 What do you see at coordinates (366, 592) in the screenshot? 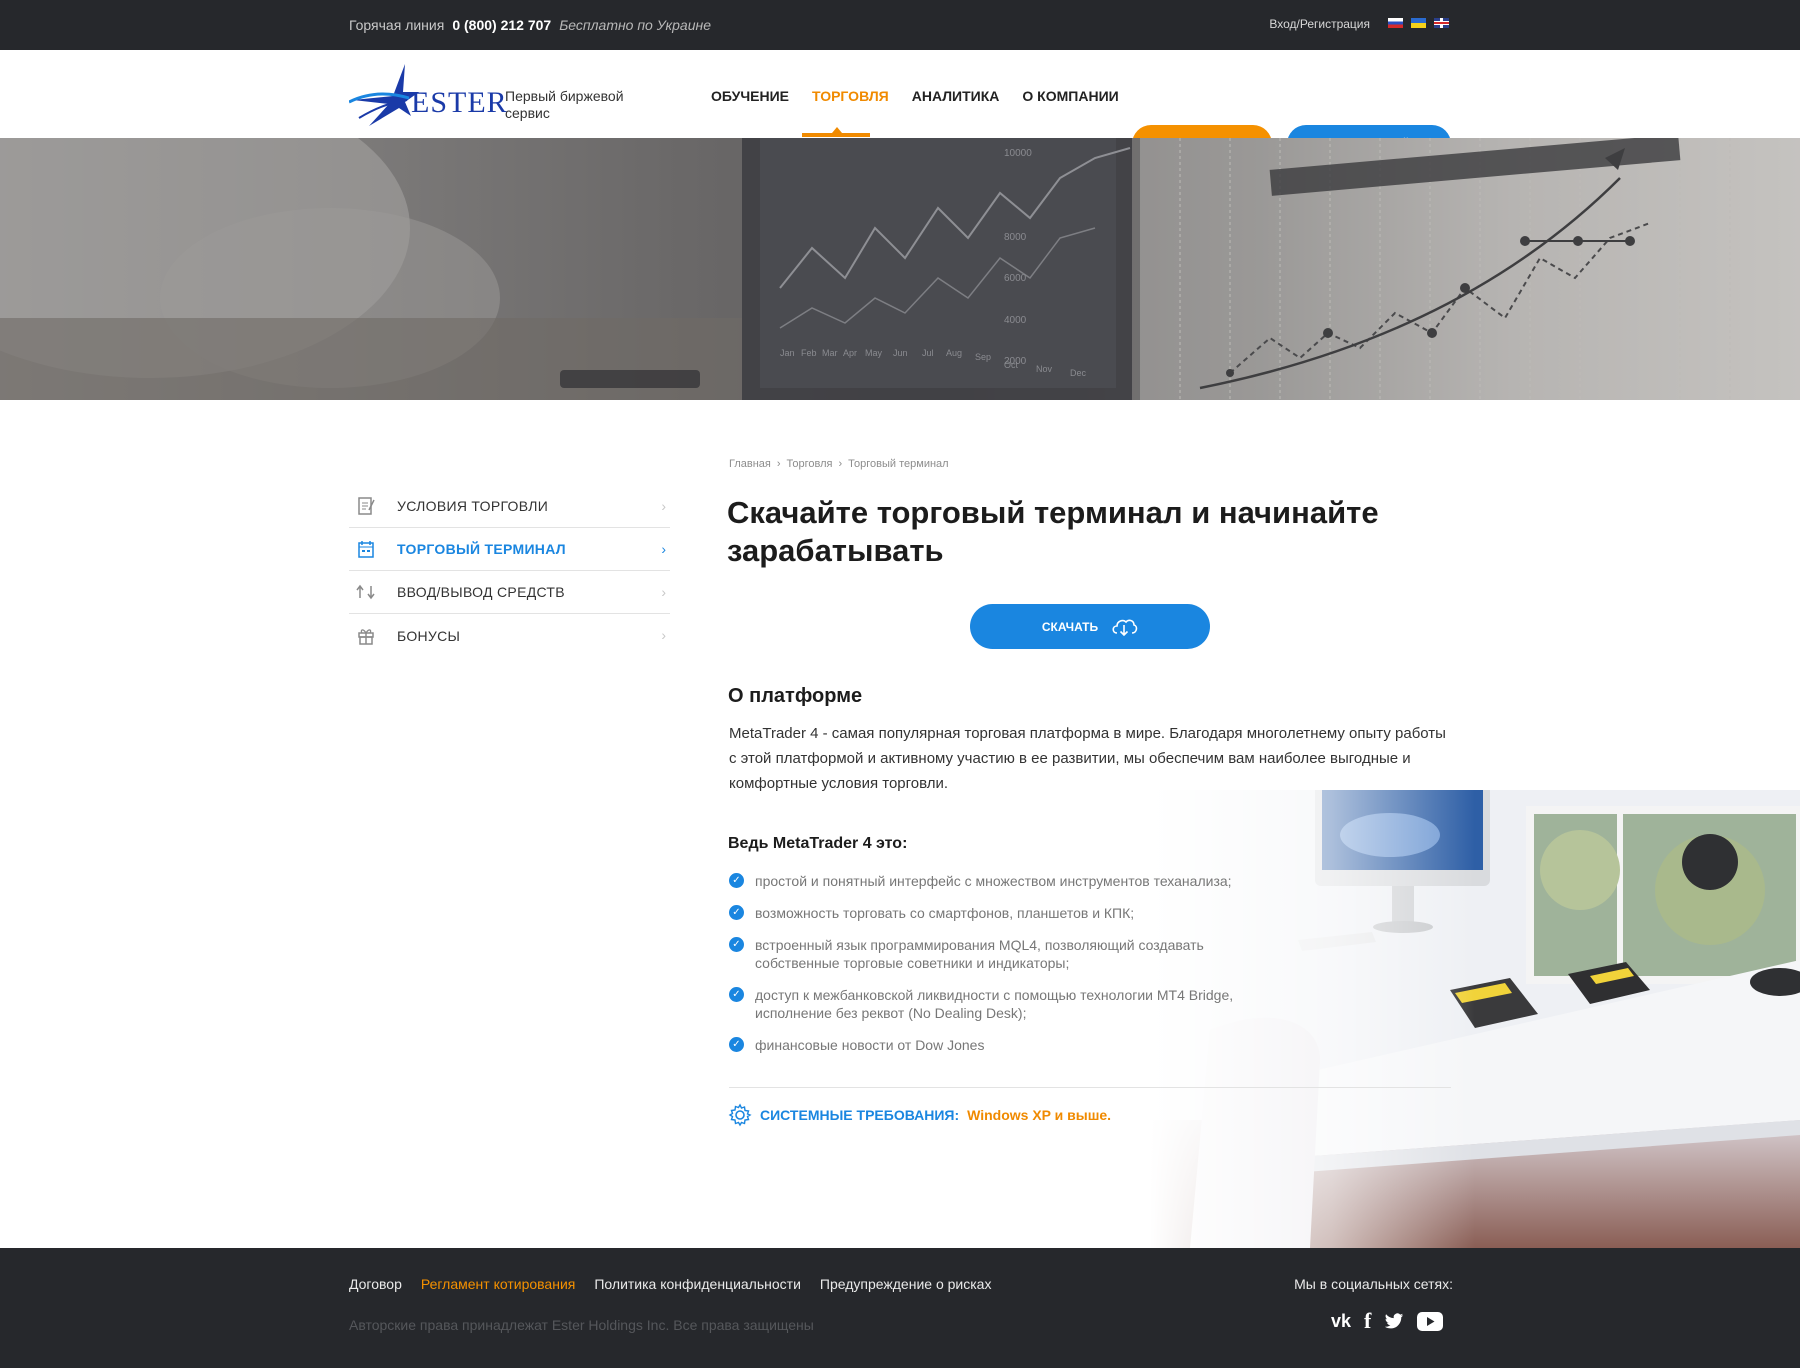
I see `transfer-icon` at bounding box center [366, 592].